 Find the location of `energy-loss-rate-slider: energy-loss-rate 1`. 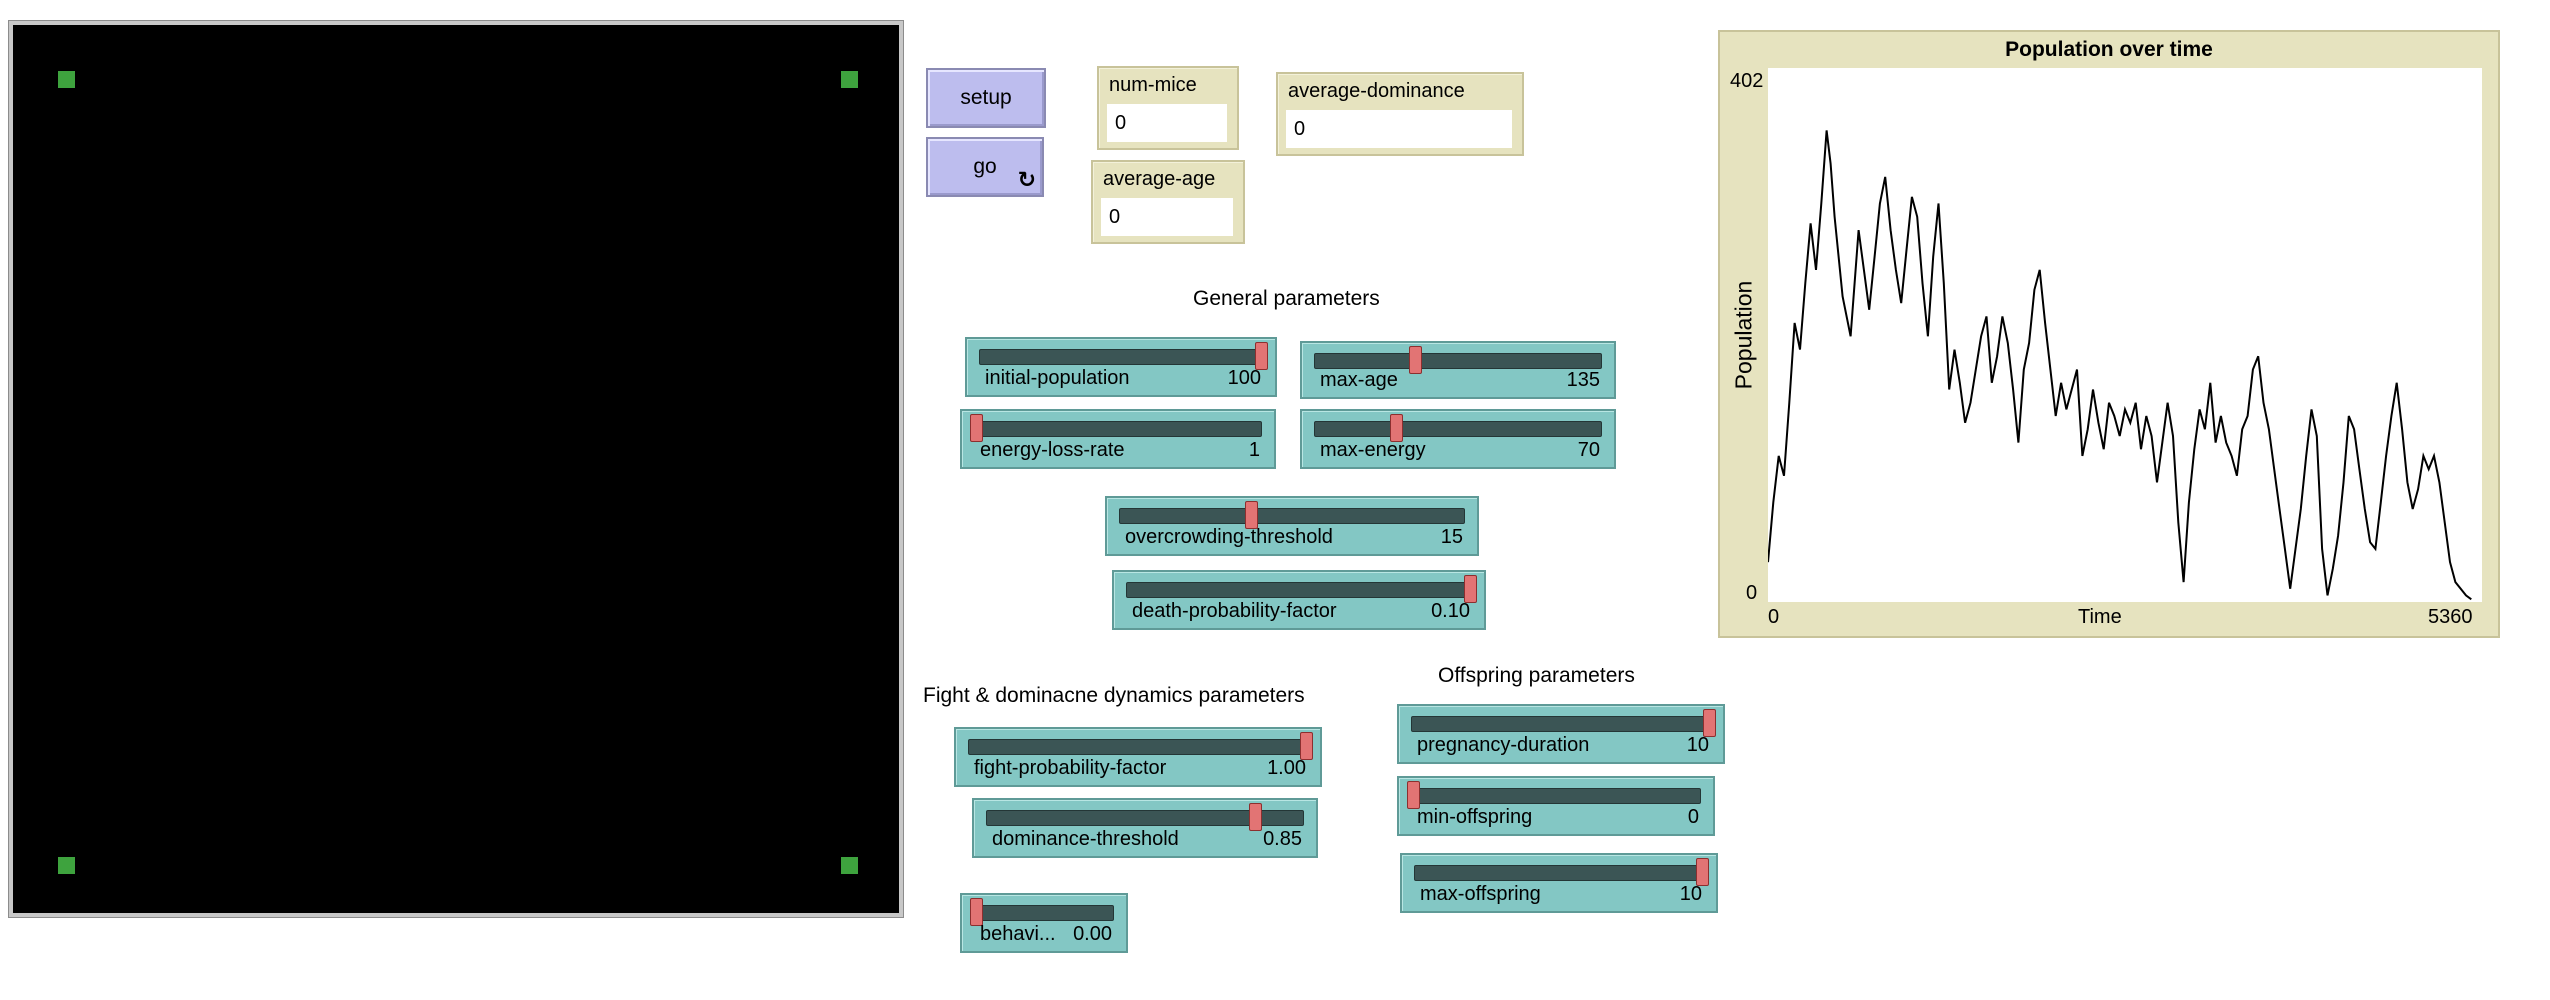

energy-loss-rate-slider: energy-loss-rate 1 is located at coordinates (1118, 439).